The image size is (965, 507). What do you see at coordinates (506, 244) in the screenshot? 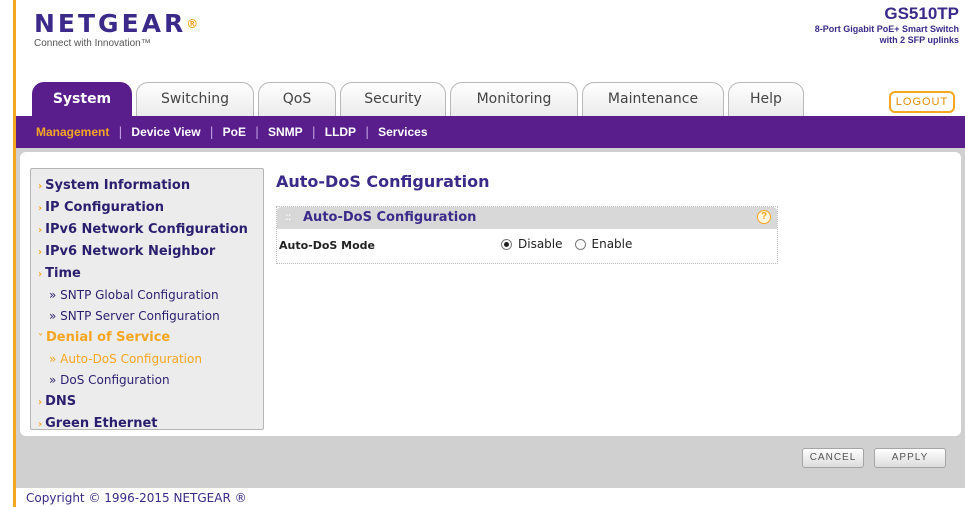
I see `disable-radio` at bounding box center [506, 244].